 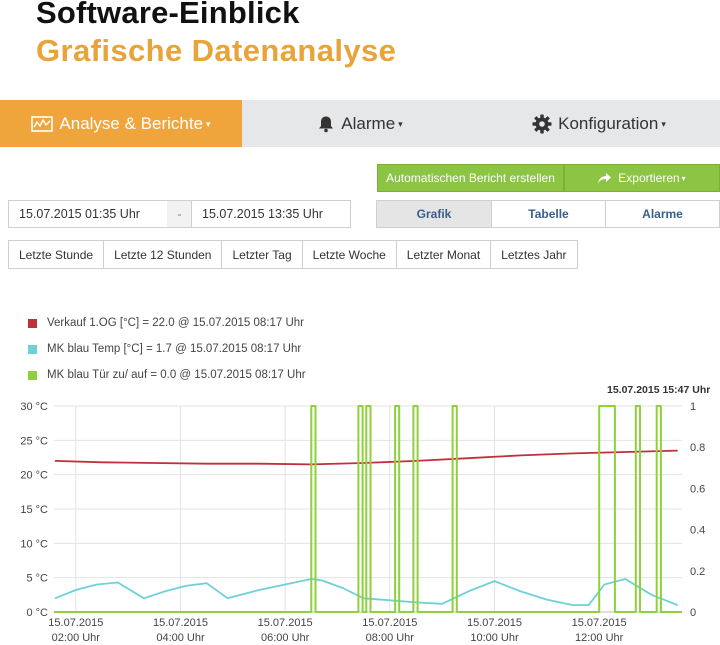 I want to click on tab-tabelle: Tabelle, so click(x=548, y=214).